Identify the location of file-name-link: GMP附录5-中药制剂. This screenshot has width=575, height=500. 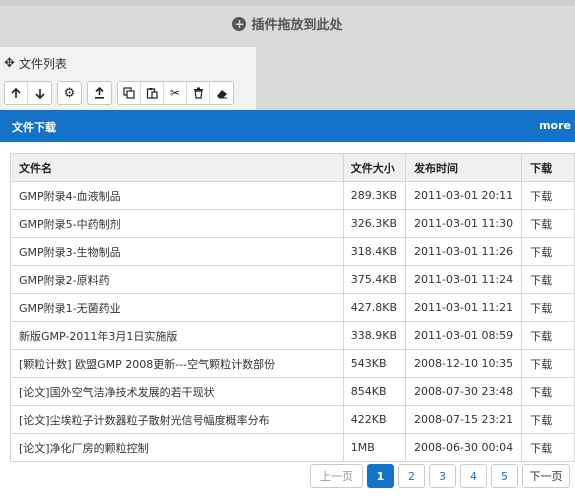
(177, 223).